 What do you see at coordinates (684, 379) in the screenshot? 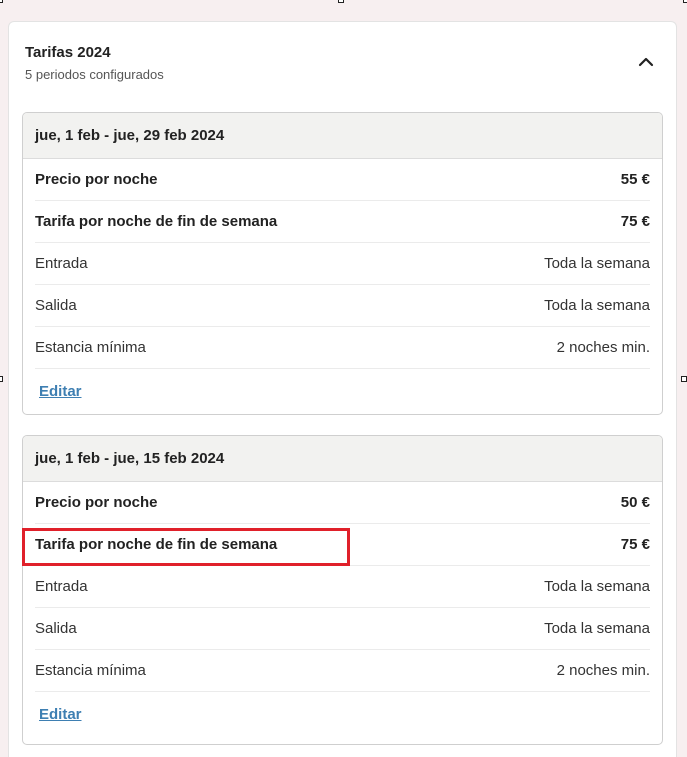
I see `resize-handle-middle-right` at bounding box center [684, 379].